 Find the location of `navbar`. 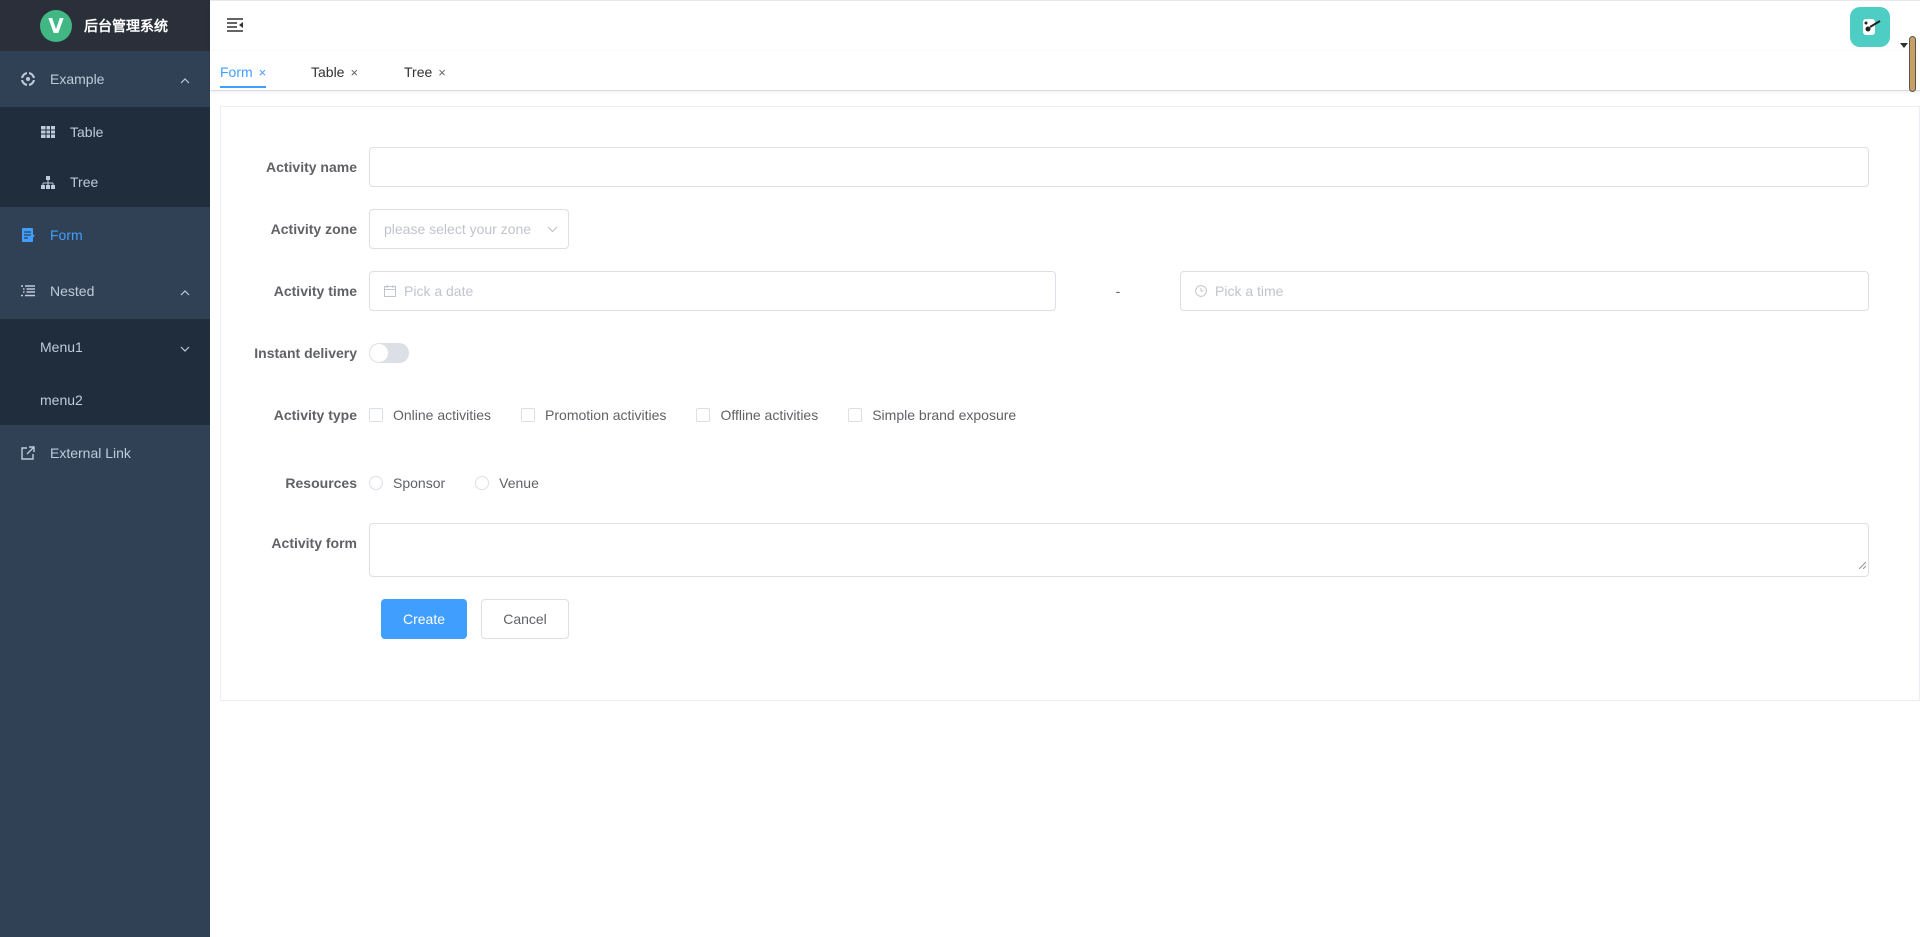

navbar is located at coordinates (1065, 25).